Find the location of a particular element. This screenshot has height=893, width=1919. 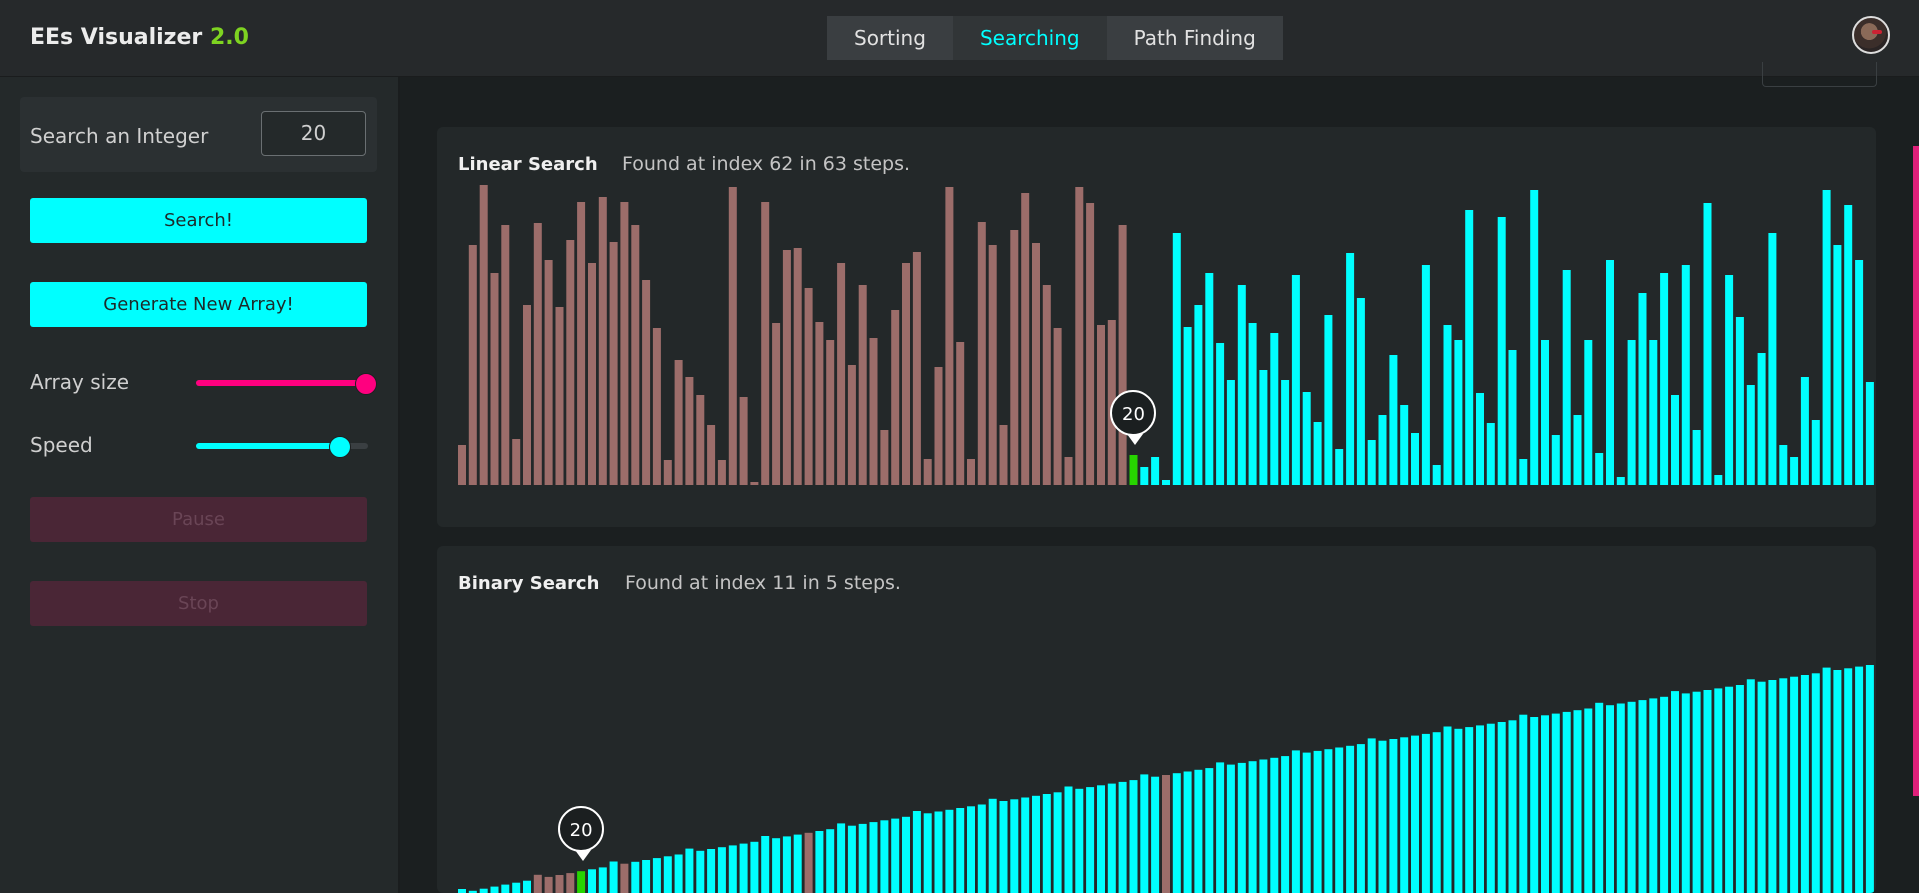

search-integer-group: Search an Integer 20 is located at coordinates (198, 134).